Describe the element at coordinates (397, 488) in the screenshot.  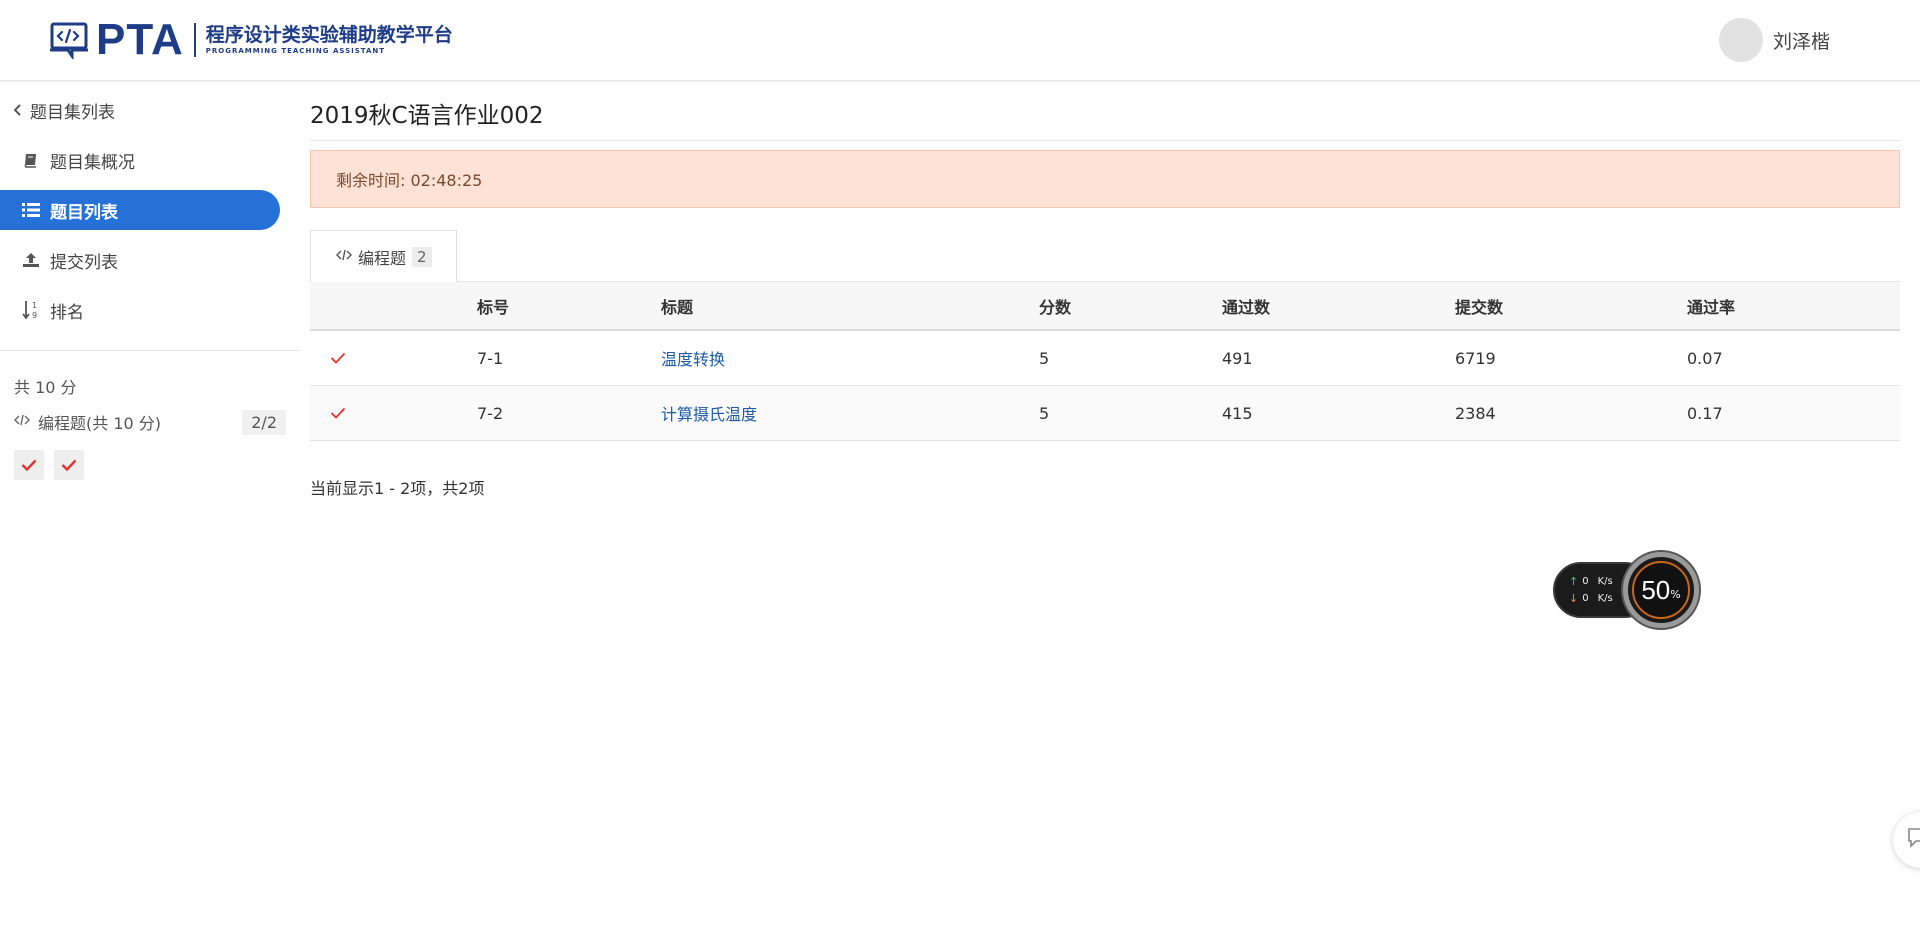
I see `pagination-info: 当前显示1 - 2项，共2项` at that location.